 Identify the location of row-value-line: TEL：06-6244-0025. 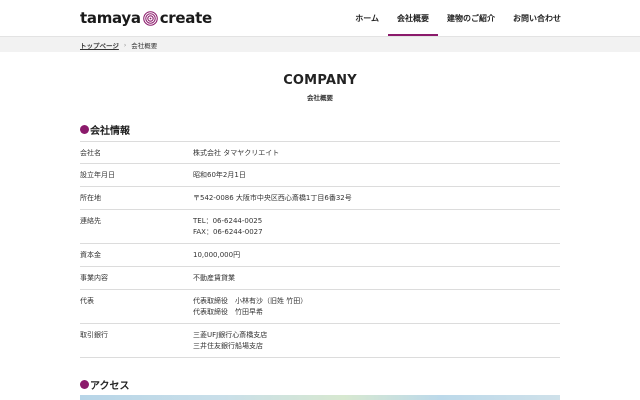
(228, 221).